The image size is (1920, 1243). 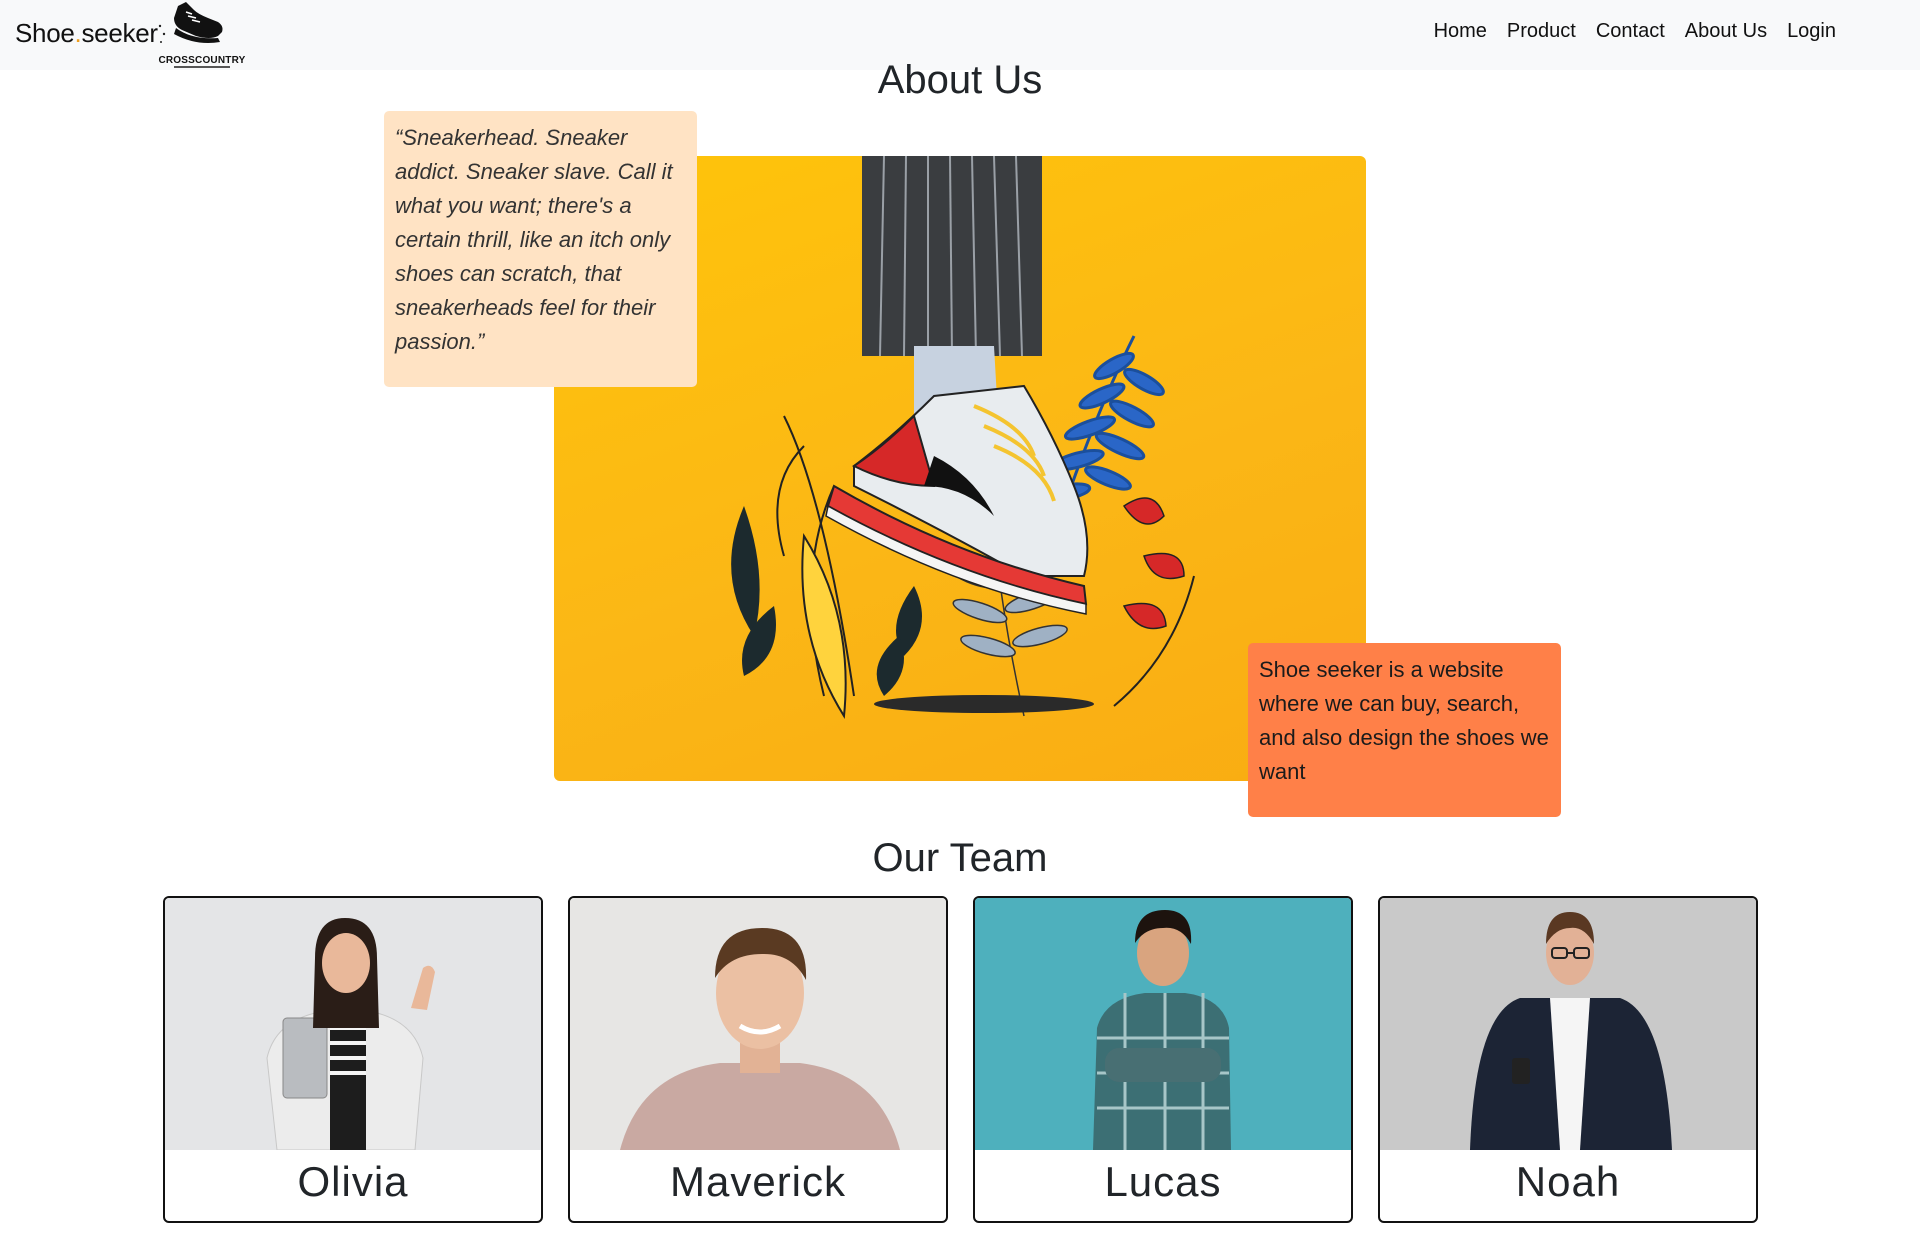 I want to click on team-name-noah: Noah, so click(x=1568, y=1181).